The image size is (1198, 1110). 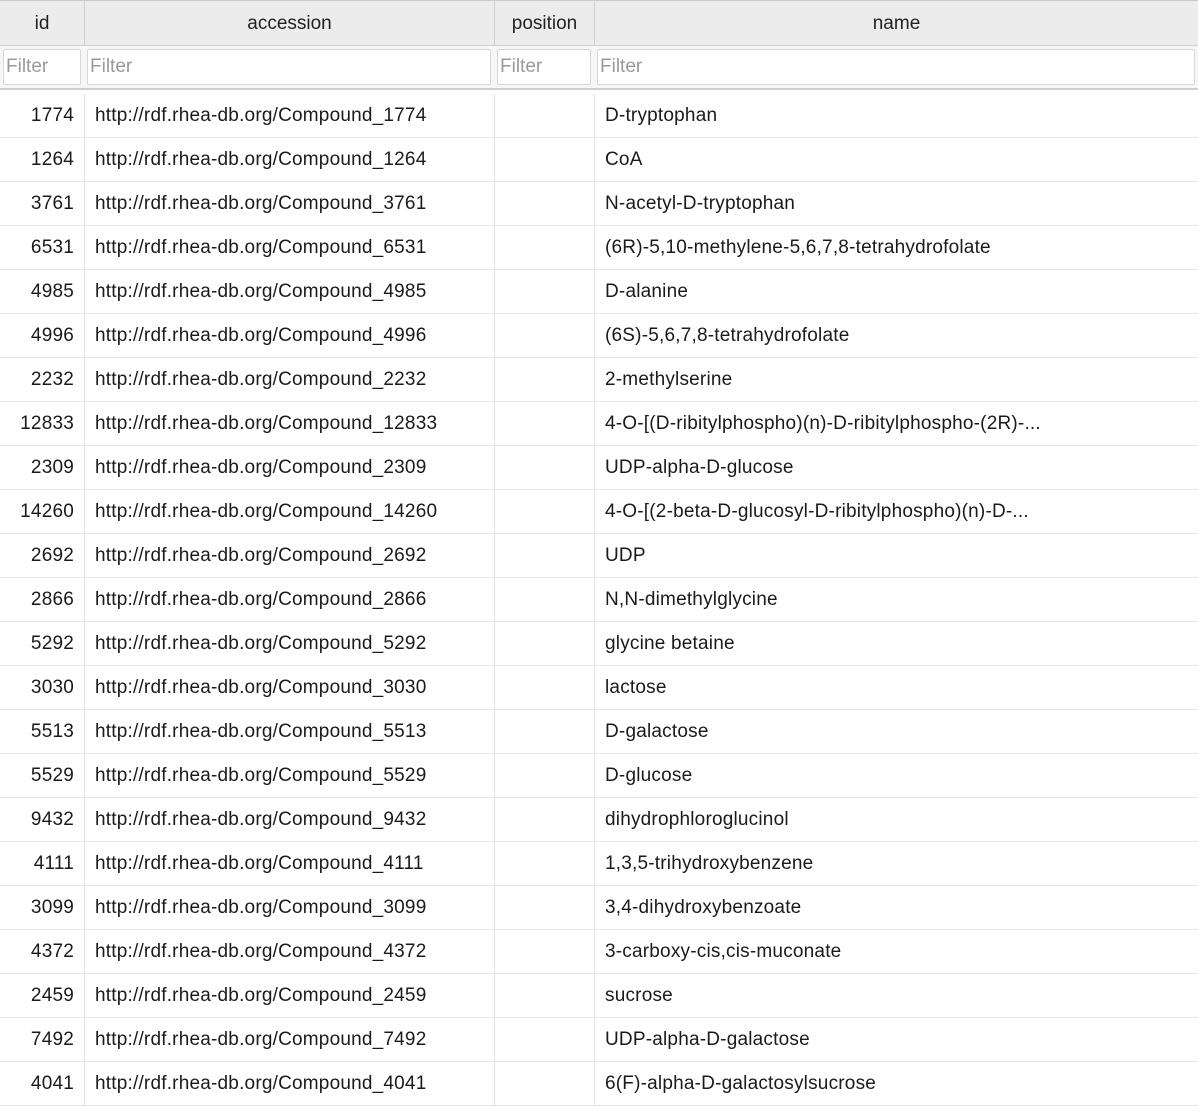 What do you see at coordinates (289, 67) in the screenshot?
I see `filter-input-accession` at bounding box center [289, 67].